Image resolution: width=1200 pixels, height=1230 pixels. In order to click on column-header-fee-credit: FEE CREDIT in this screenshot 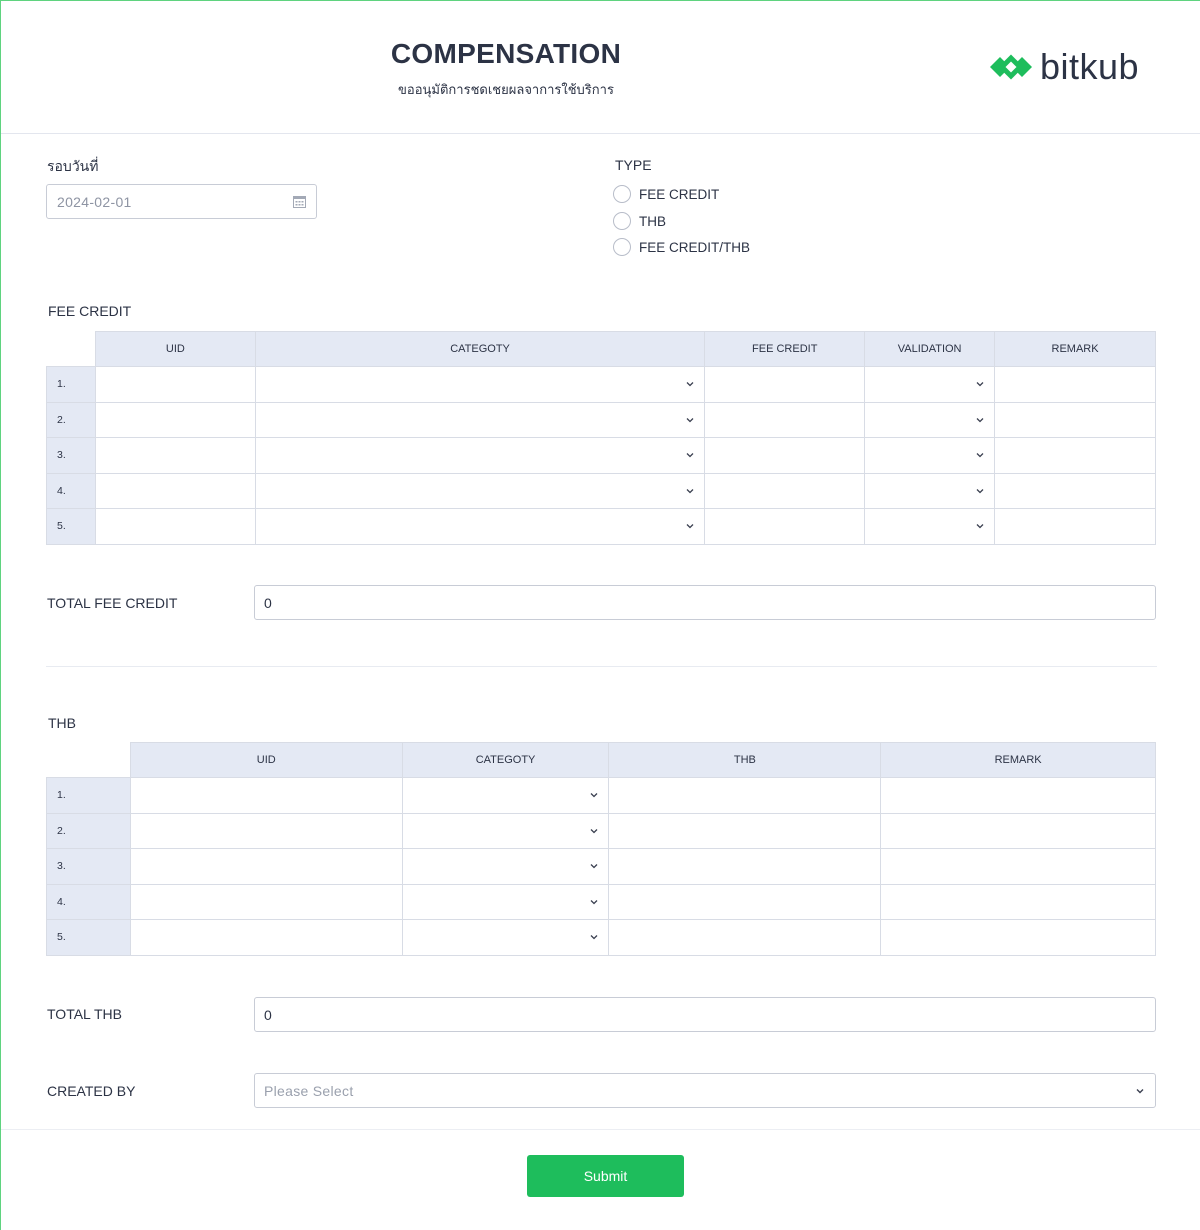, I will do `click(785, 349)`.